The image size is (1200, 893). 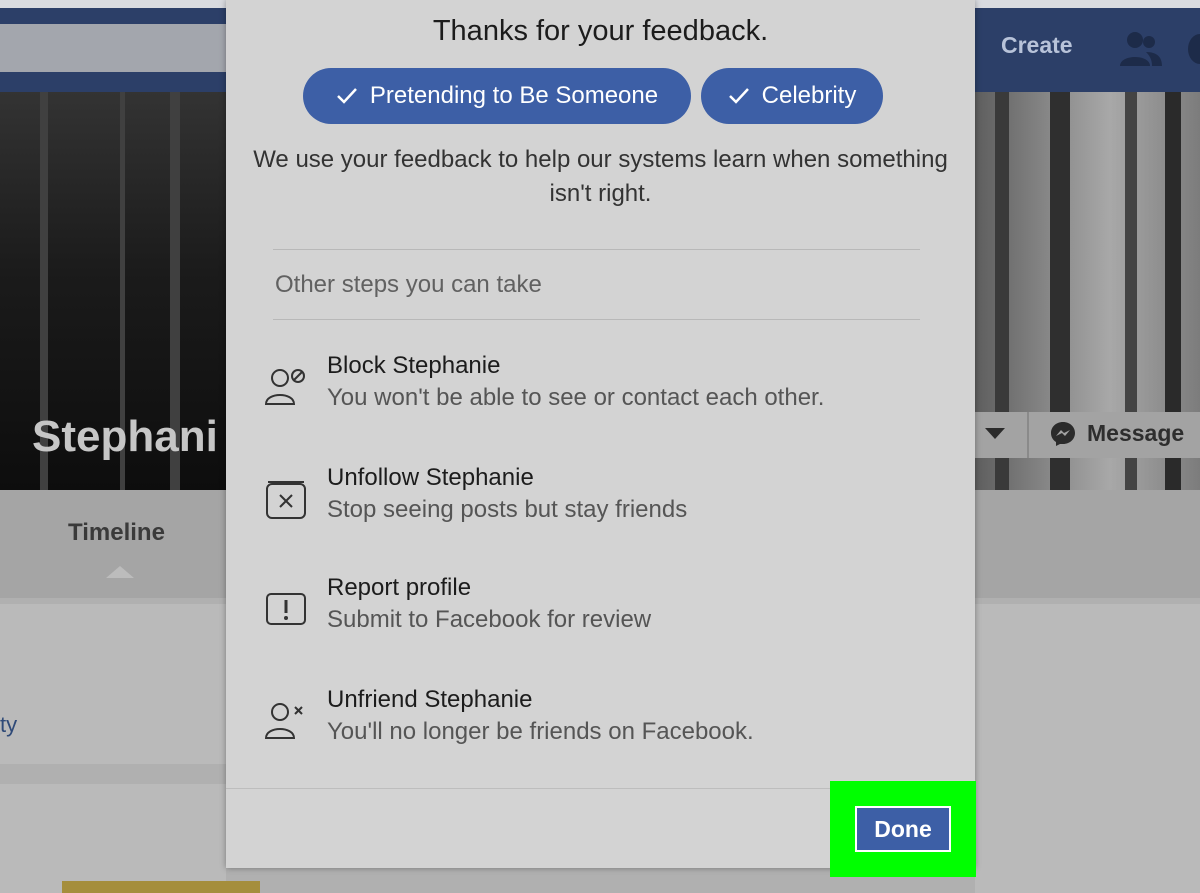 What do you see at coordinates (283, 721) in the screenshot?
I see `unfriend-icon` at bounding box center [283, 721].